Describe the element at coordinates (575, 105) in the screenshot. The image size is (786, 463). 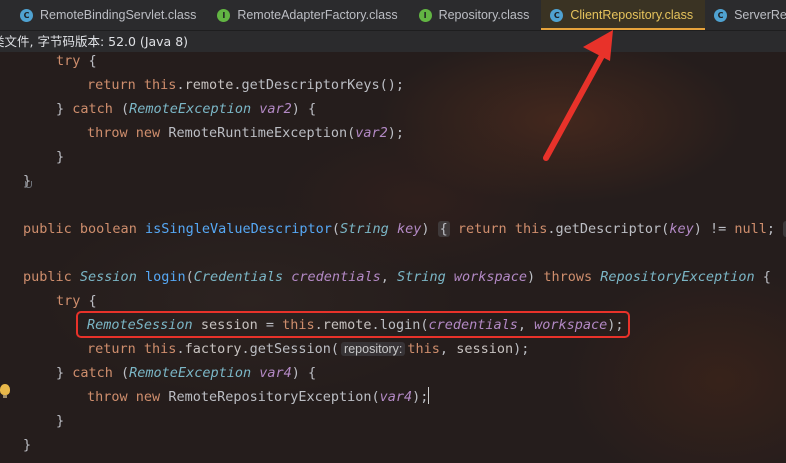
I see `arrow-shaft` at that location.